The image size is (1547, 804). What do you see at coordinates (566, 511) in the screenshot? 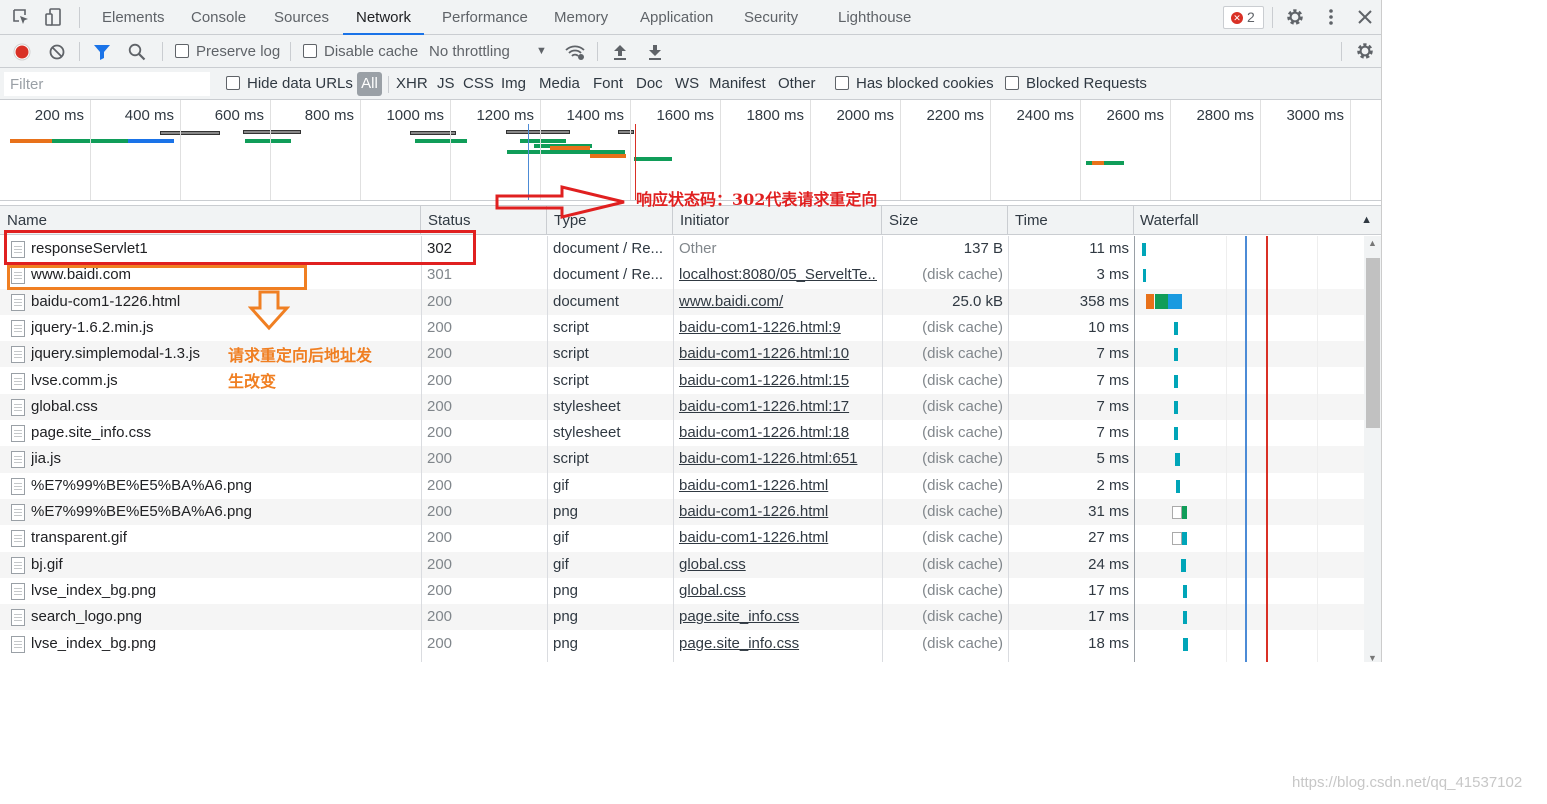
I see `request-type: png` at bounding box center [566, 511].